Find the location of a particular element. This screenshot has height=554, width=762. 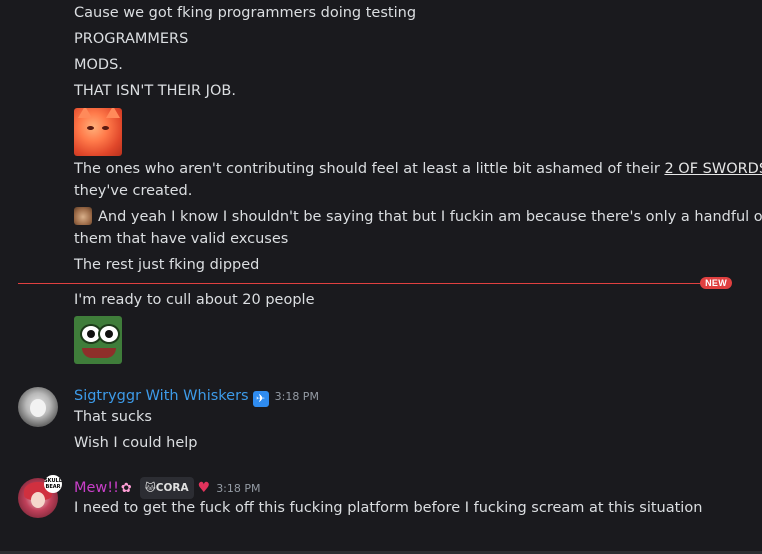

clan-tag: 🐱CORA is located at coordinates (166, 488).